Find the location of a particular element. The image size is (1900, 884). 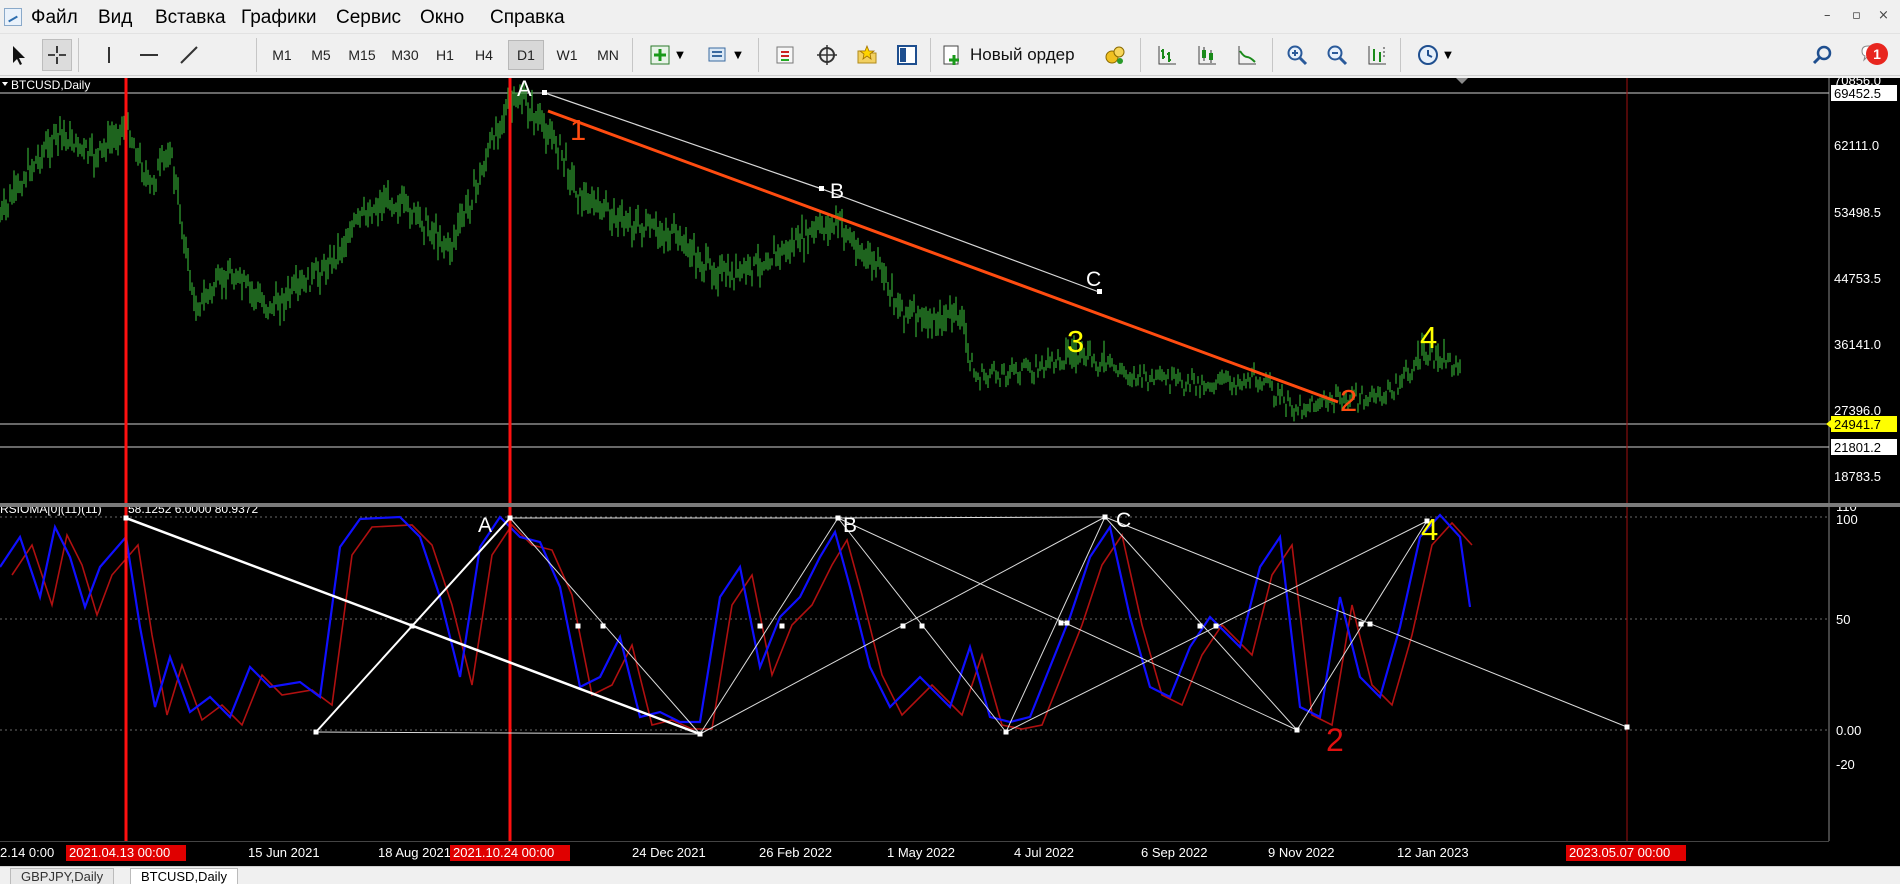

timeframe-w1: W1 is located at coordinates (567, 55).